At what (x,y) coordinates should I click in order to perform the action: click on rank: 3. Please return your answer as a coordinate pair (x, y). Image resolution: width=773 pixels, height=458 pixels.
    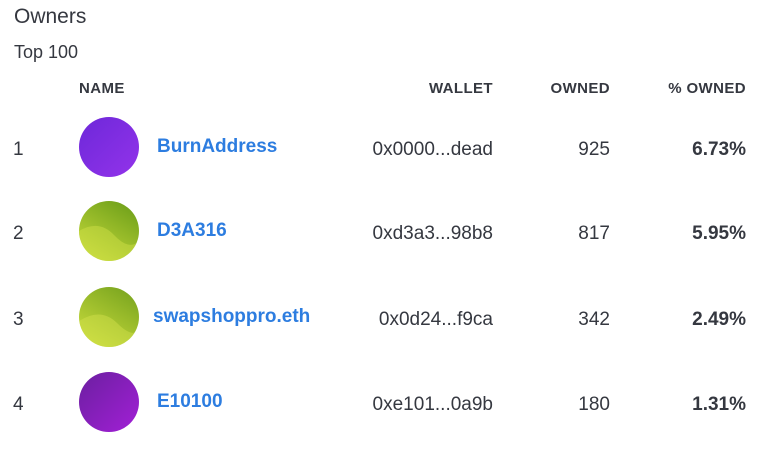
    Looking at the image, I should click on (18, 319).